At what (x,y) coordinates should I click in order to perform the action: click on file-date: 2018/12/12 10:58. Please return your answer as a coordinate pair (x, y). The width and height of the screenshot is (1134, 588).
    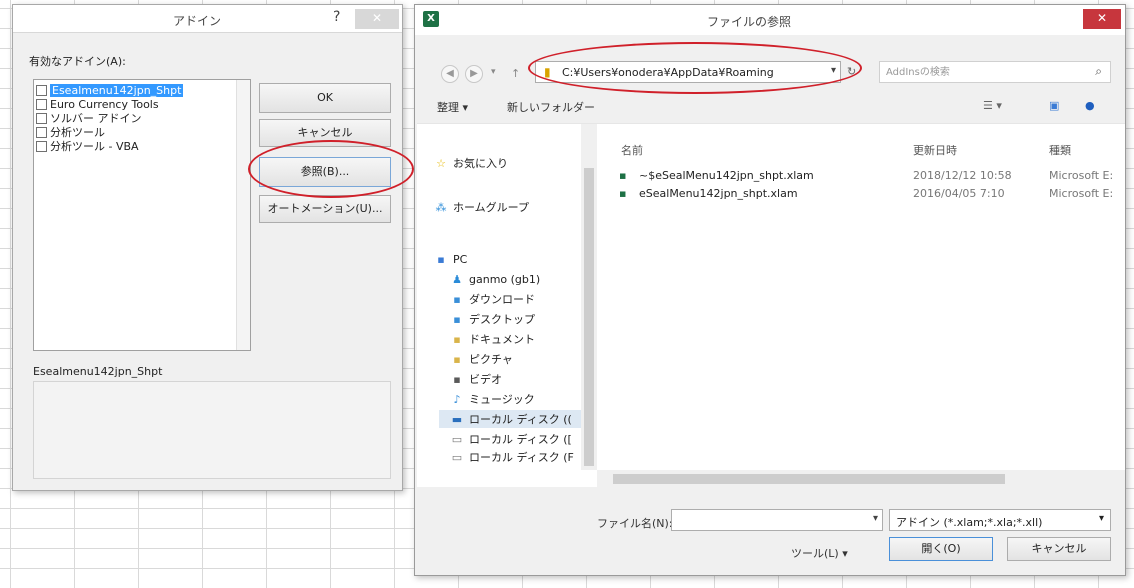
    Looking at the image, I should click on (962, 175).